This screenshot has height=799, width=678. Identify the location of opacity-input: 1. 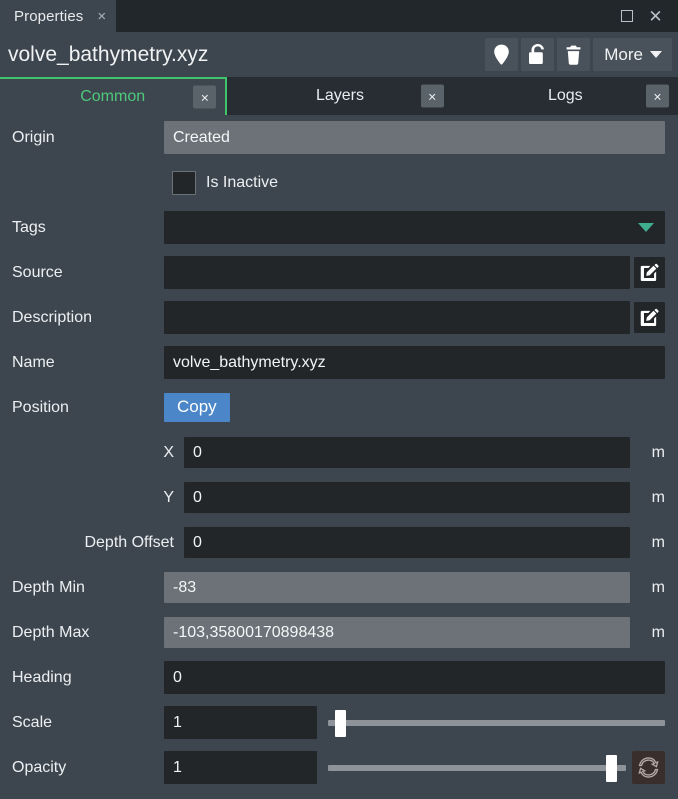
(240, 767).